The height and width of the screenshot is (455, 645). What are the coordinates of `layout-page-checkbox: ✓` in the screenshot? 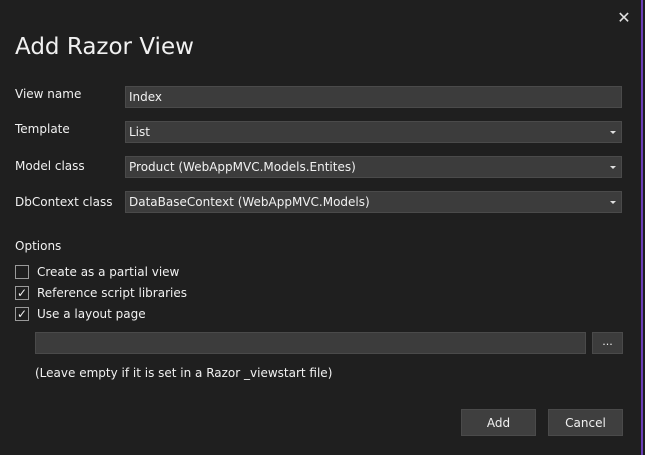 It's located at (22, 314).